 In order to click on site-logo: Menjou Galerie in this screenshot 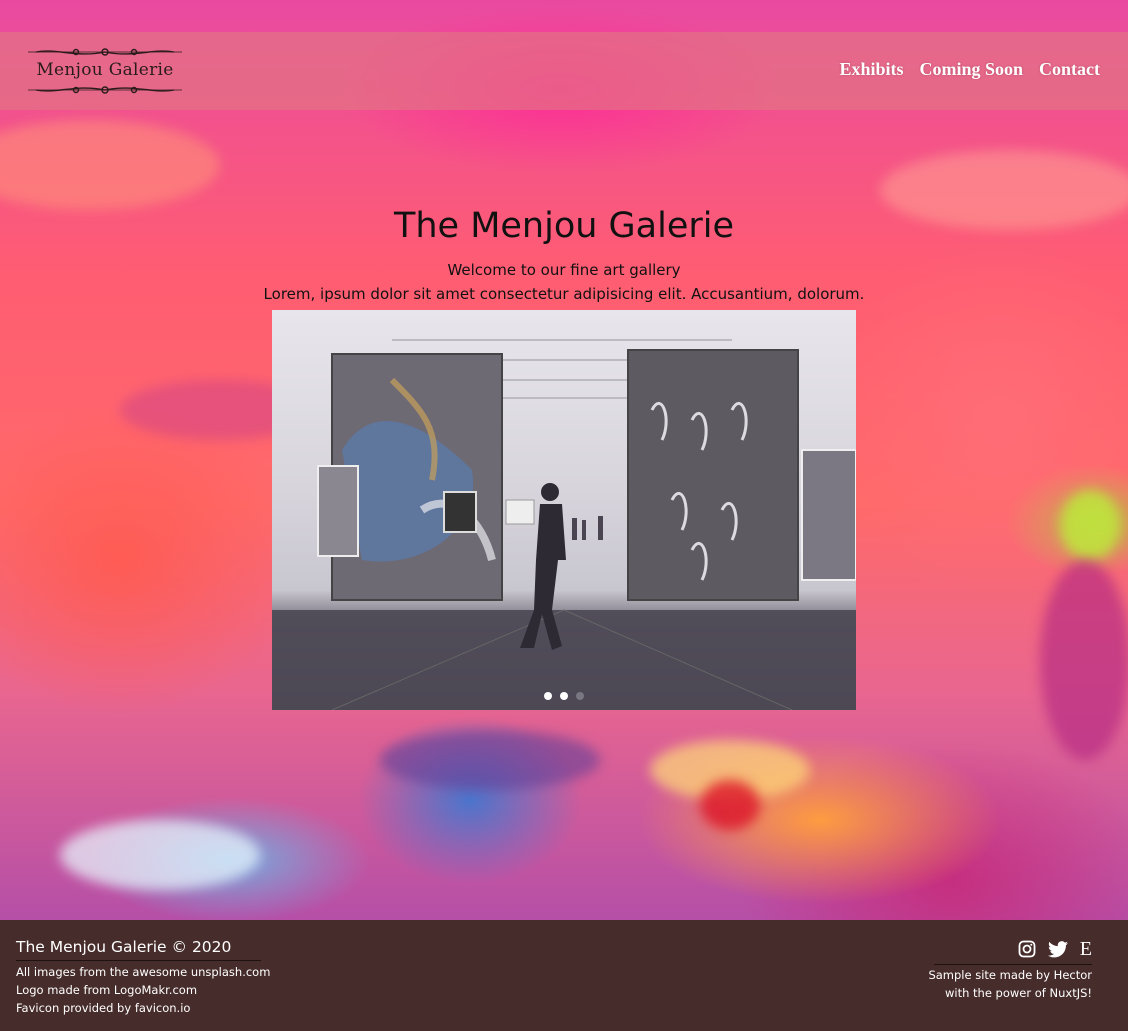, I will do `click(105, 71)`.